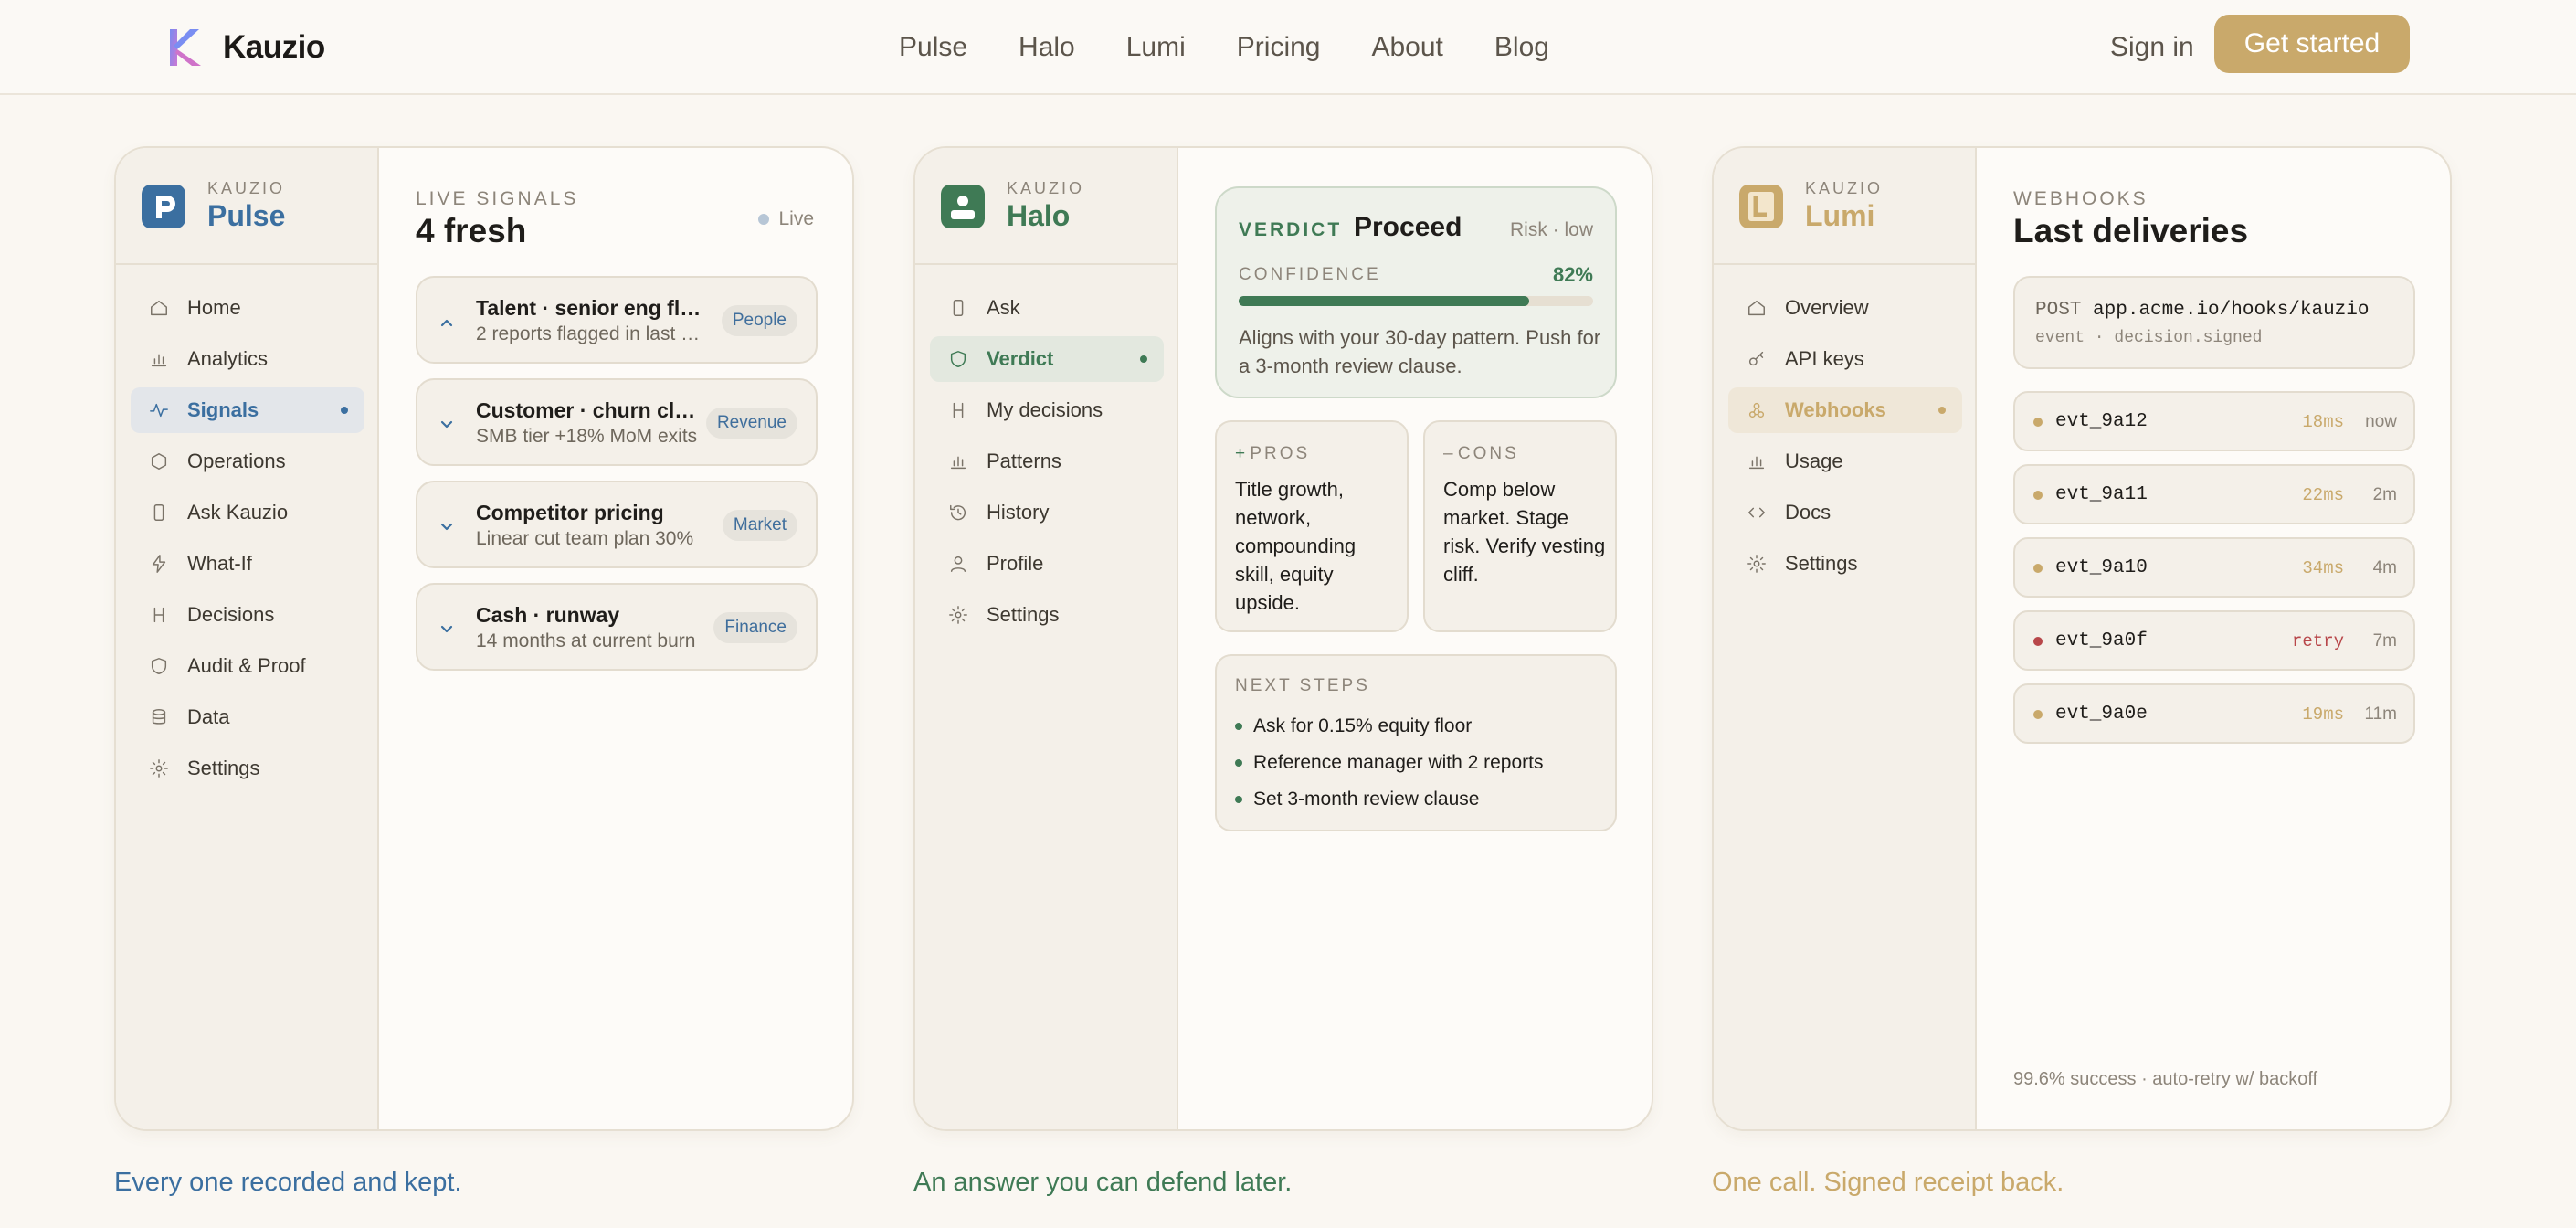 The width and height of the screenshot is (2576, 1228). Describe the element at coordinates (1840, 215) in the screenshot. I see `lumi-app-name: Lumi` at that location.